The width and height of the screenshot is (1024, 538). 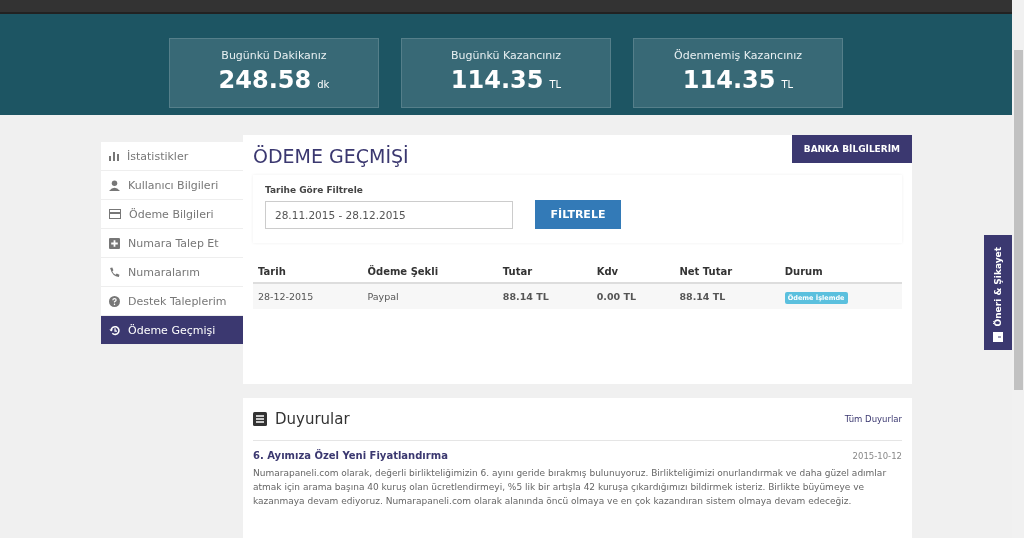 What do you see at coordinates (265, 80) in the screenshot?
I see `stat-value: 248.58` at bounding box center [265, 80].